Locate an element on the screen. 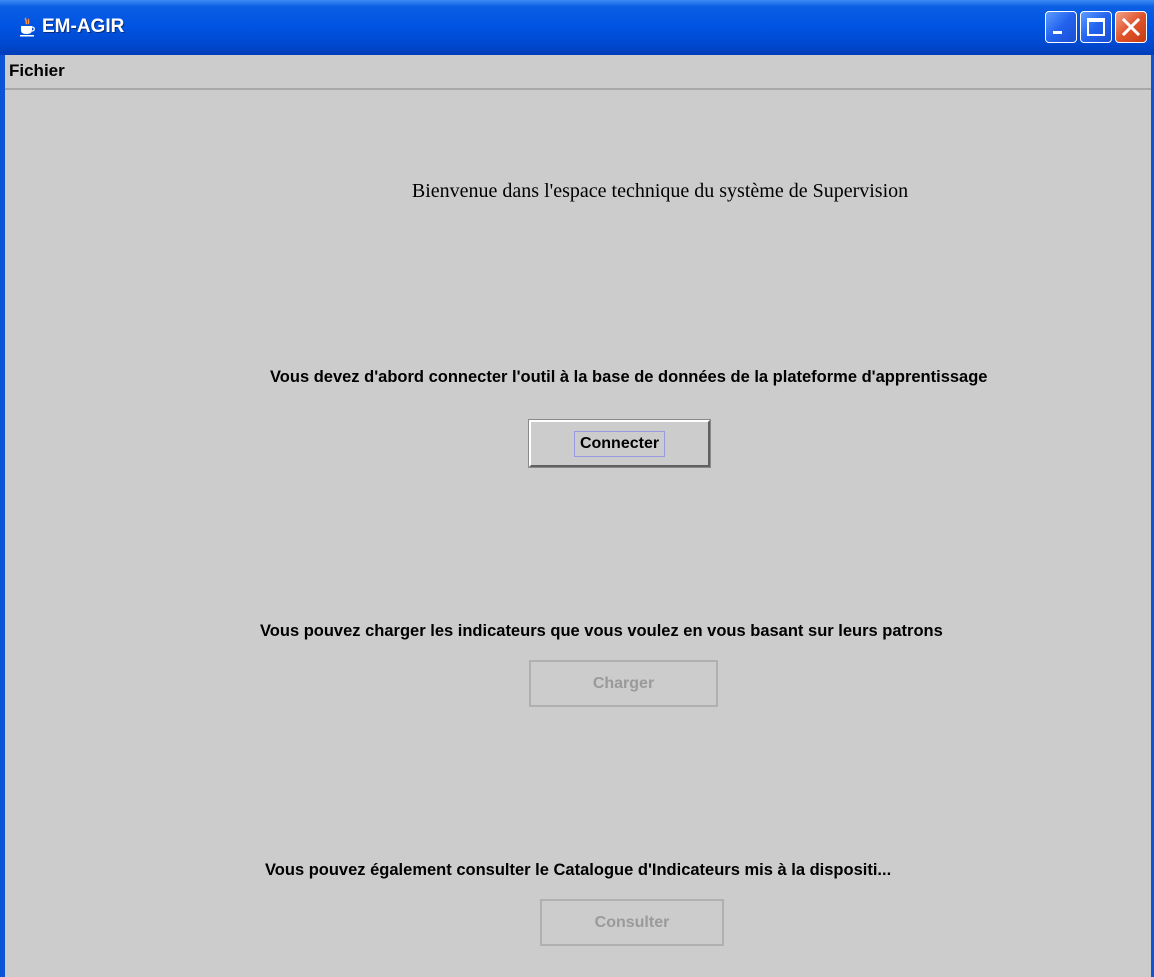 The image size is (1154, 977). window-left-border is located at coordinates (2, 516).